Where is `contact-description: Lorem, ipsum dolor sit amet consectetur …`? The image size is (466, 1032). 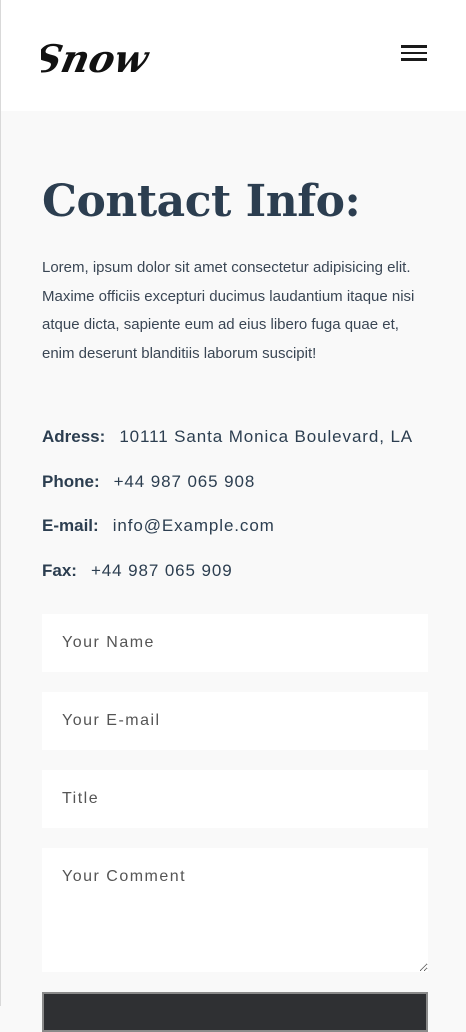
contact-description: Lorem, ipsum dolor sit amet consectetur … is located at coordinates (228, 311).